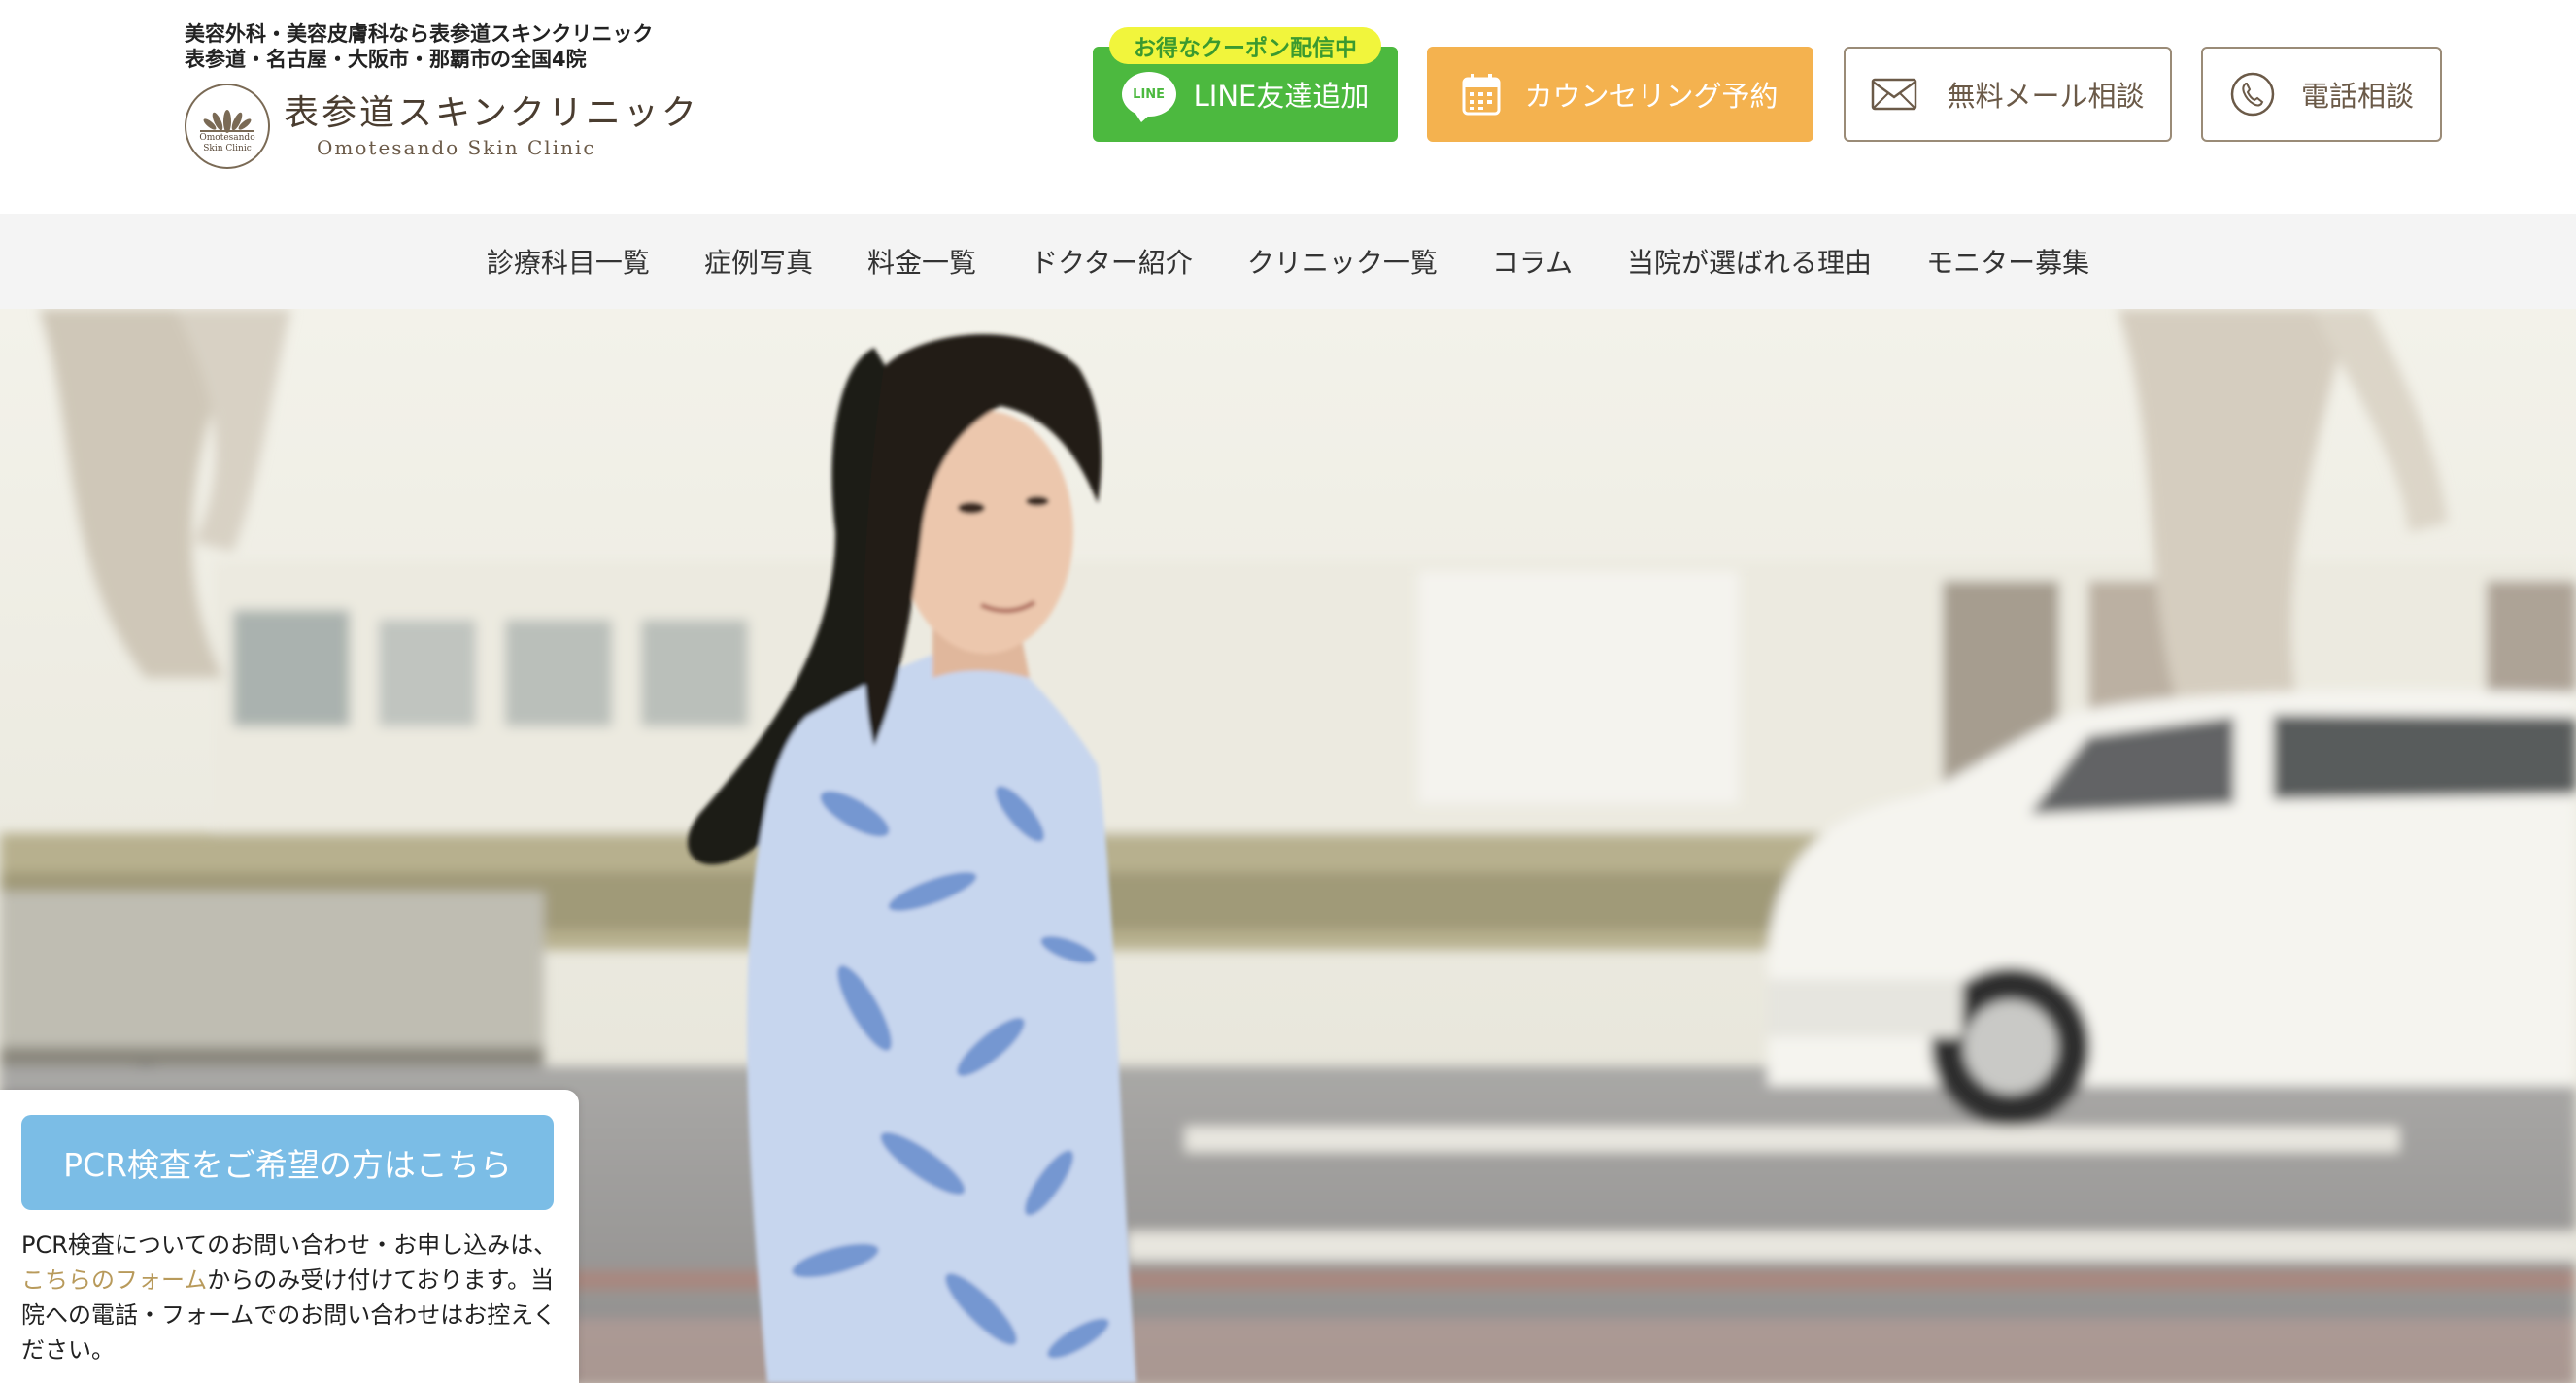 This screenshot has height=1383, width=2576. Describe the element at coordinates (2007, 261) in the screenshot. I see `nav-item-monitor: モニター募集` at that location.